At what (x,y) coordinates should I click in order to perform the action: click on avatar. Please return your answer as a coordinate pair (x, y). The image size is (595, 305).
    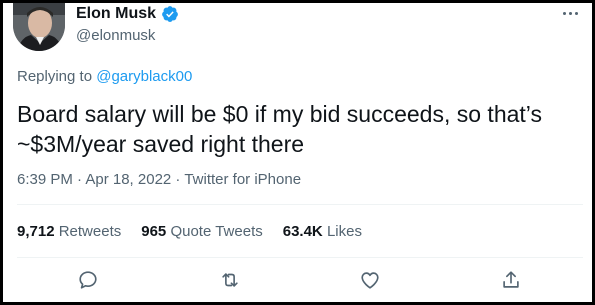
    Looking at the image, I should click on (39, 27).